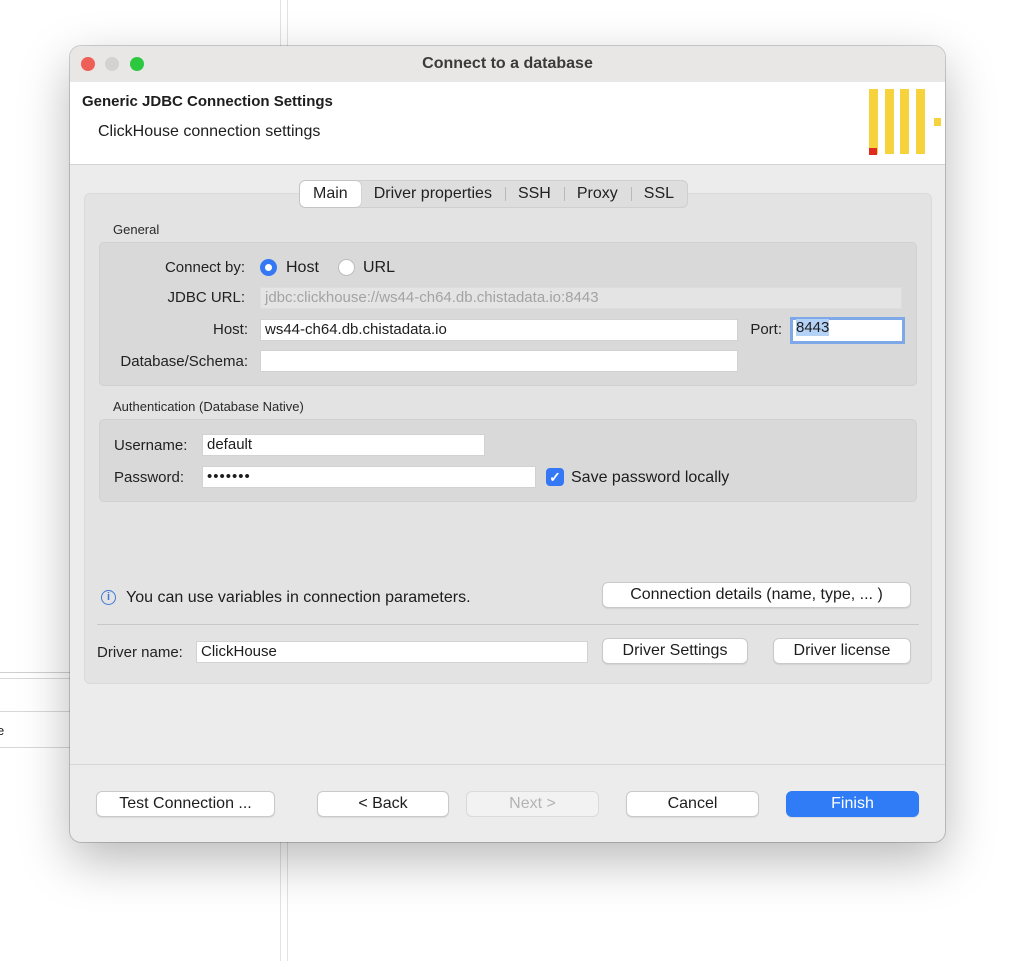 The image size is (1024, 961). Describe the element at coordinates (383, 804) in the screenshot. I see `back-button: < Back` at that location.